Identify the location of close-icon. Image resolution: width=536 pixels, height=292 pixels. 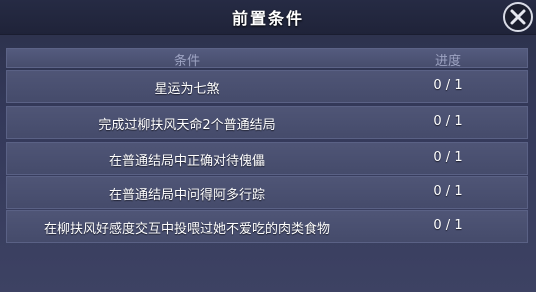
(518, 17).